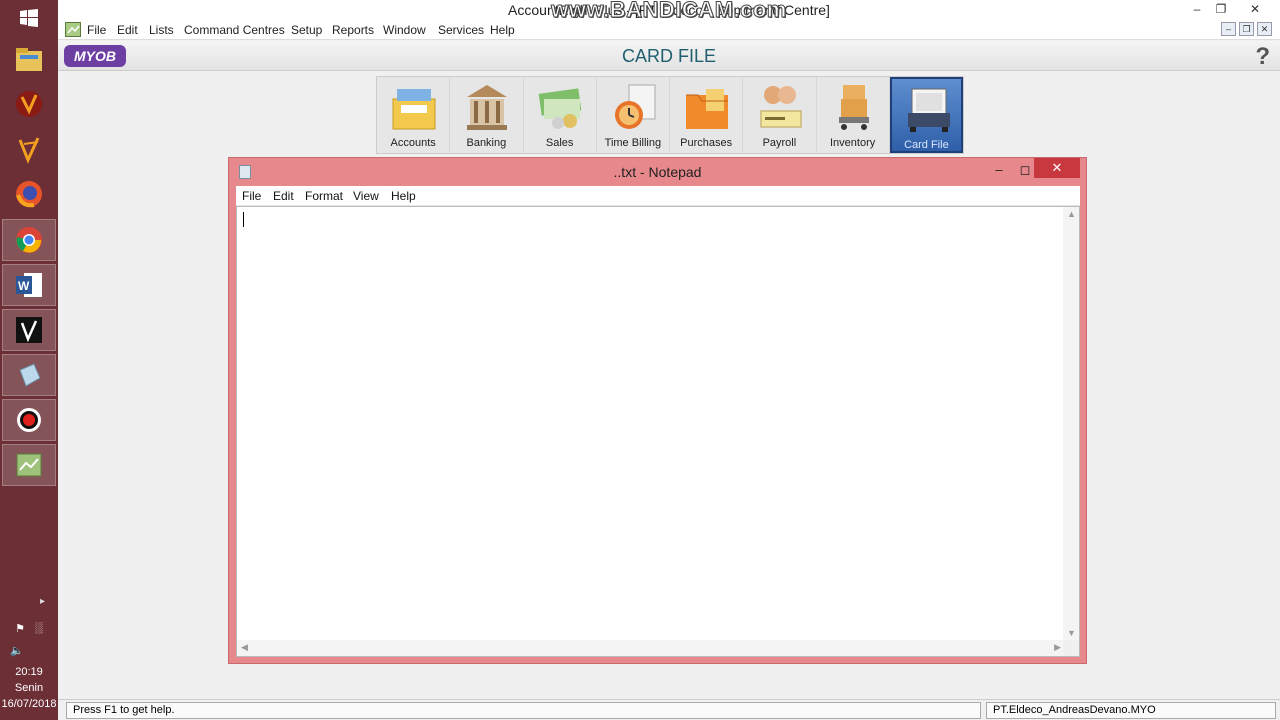  I want to click on module-card-file: Card File, so click(926, 115).